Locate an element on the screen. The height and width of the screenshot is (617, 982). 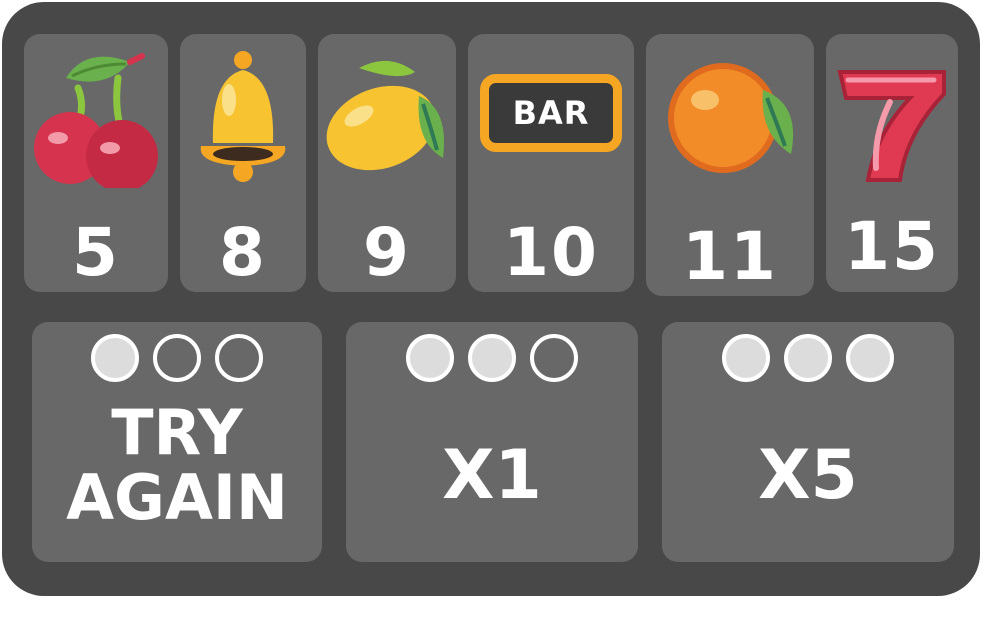
cherry-icon is located at coordinates (96, 113).